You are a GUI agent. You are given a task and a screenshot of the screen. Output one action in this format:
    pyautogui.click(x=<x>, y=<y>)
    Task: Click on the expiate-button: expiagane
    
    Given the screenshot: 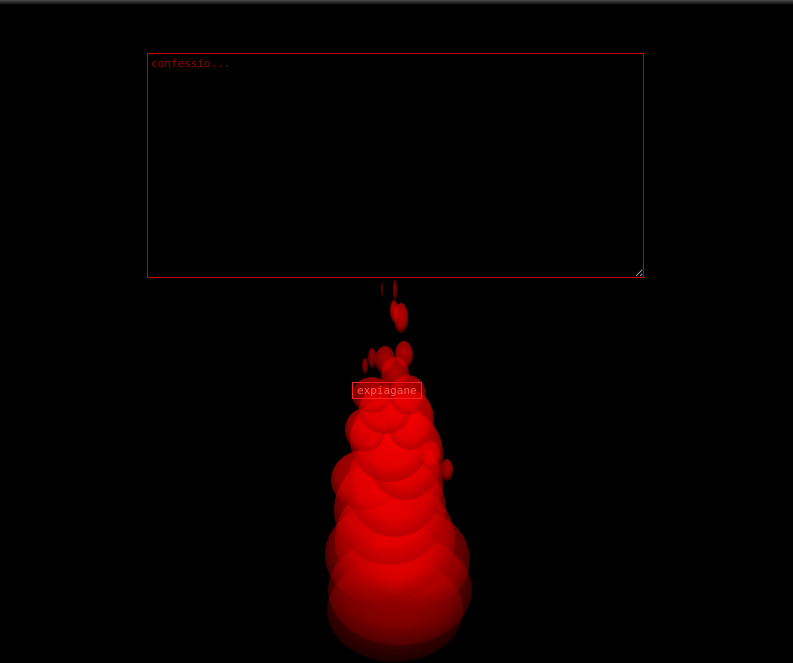 What is the action you would take?
    pyautogui.click(x=387, y=390)
    